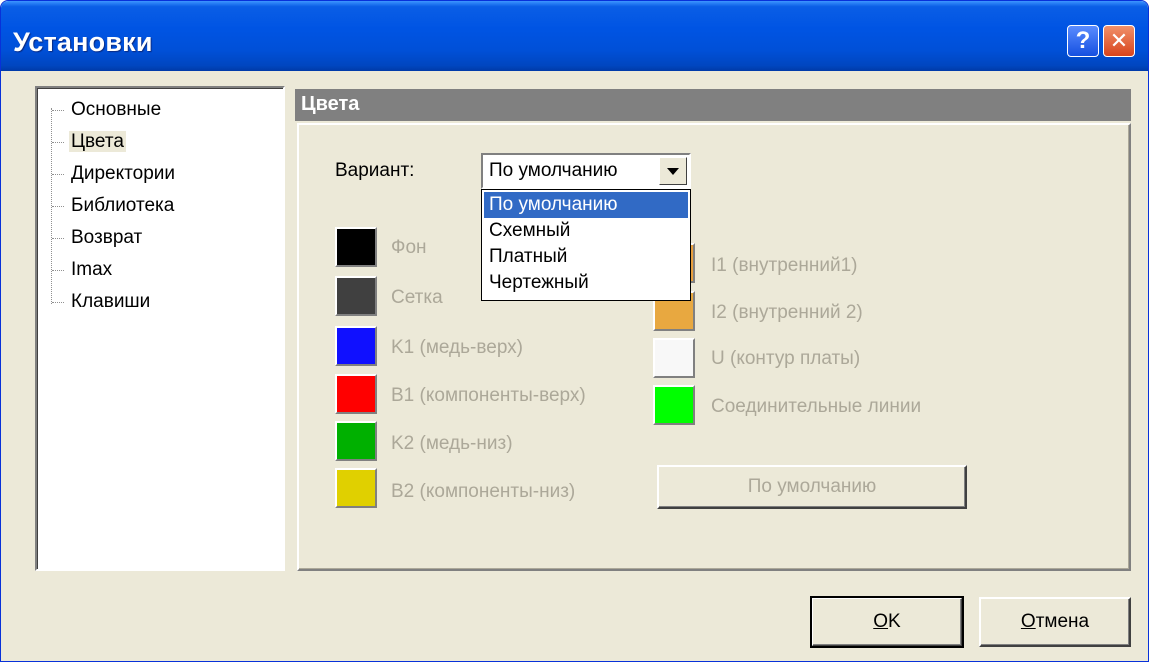 Image resolution: width=1149 pixels, height=662 pixels. Describe the element at coordinates (356, 346) in the screenshot. I see `color-swatch-k1` at that location.